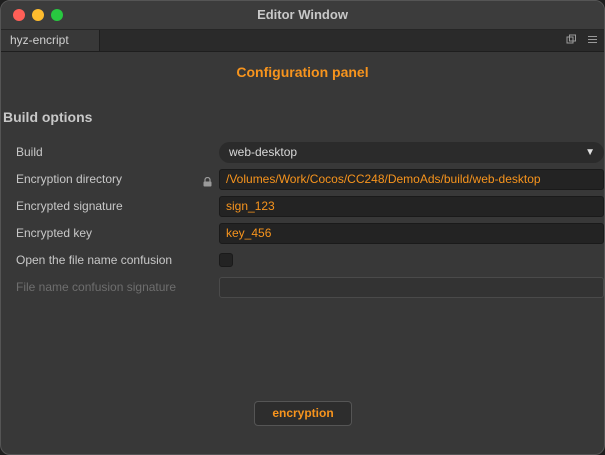  I want to click on dropdown-arrow-icon: ▼, so click(590, 152).